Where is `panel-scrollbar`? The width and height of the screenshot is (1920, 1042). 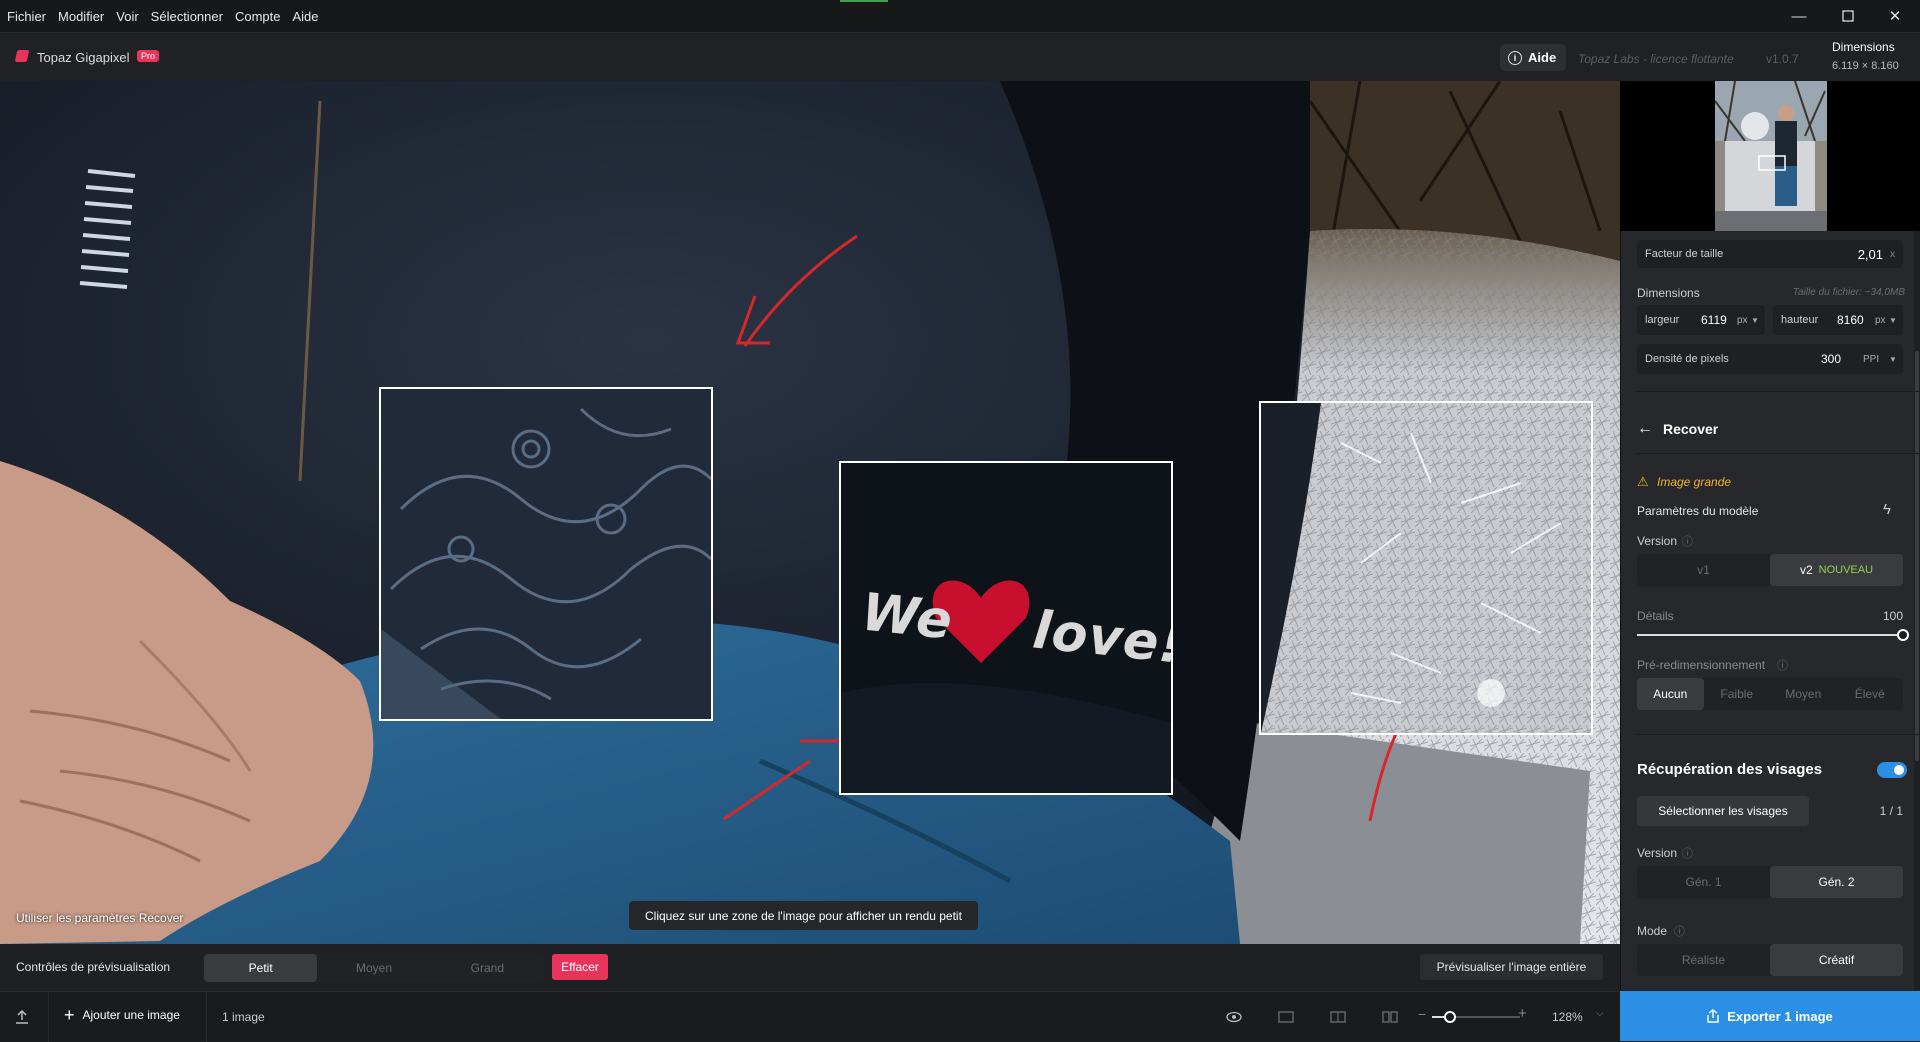 panel-scrollbar is located at coordinates (1917, 611).